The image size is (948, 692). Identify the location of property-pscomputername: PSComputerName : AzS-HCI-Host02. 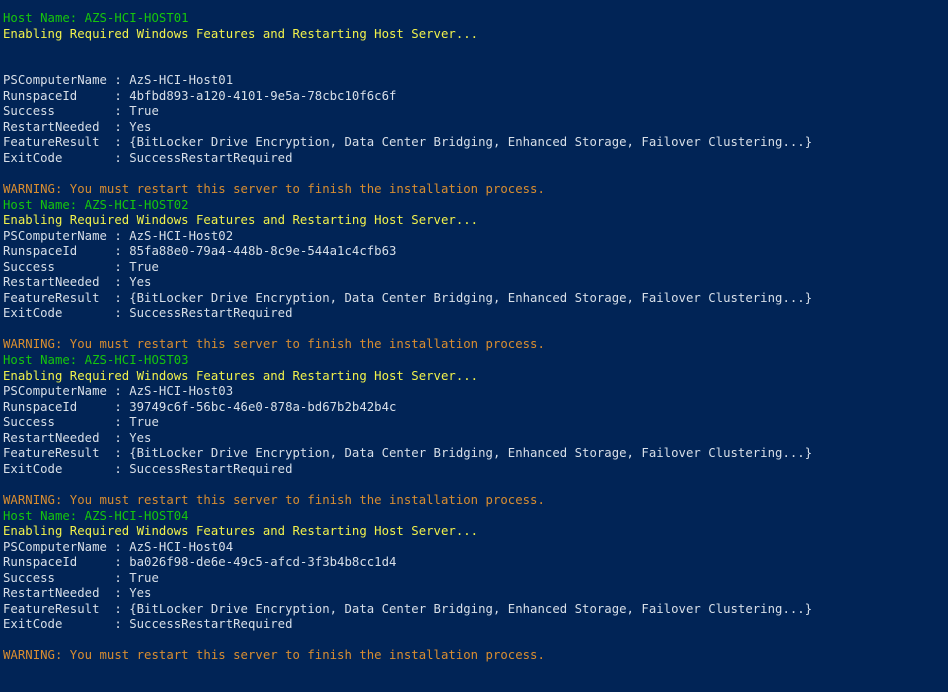
(118, 235).